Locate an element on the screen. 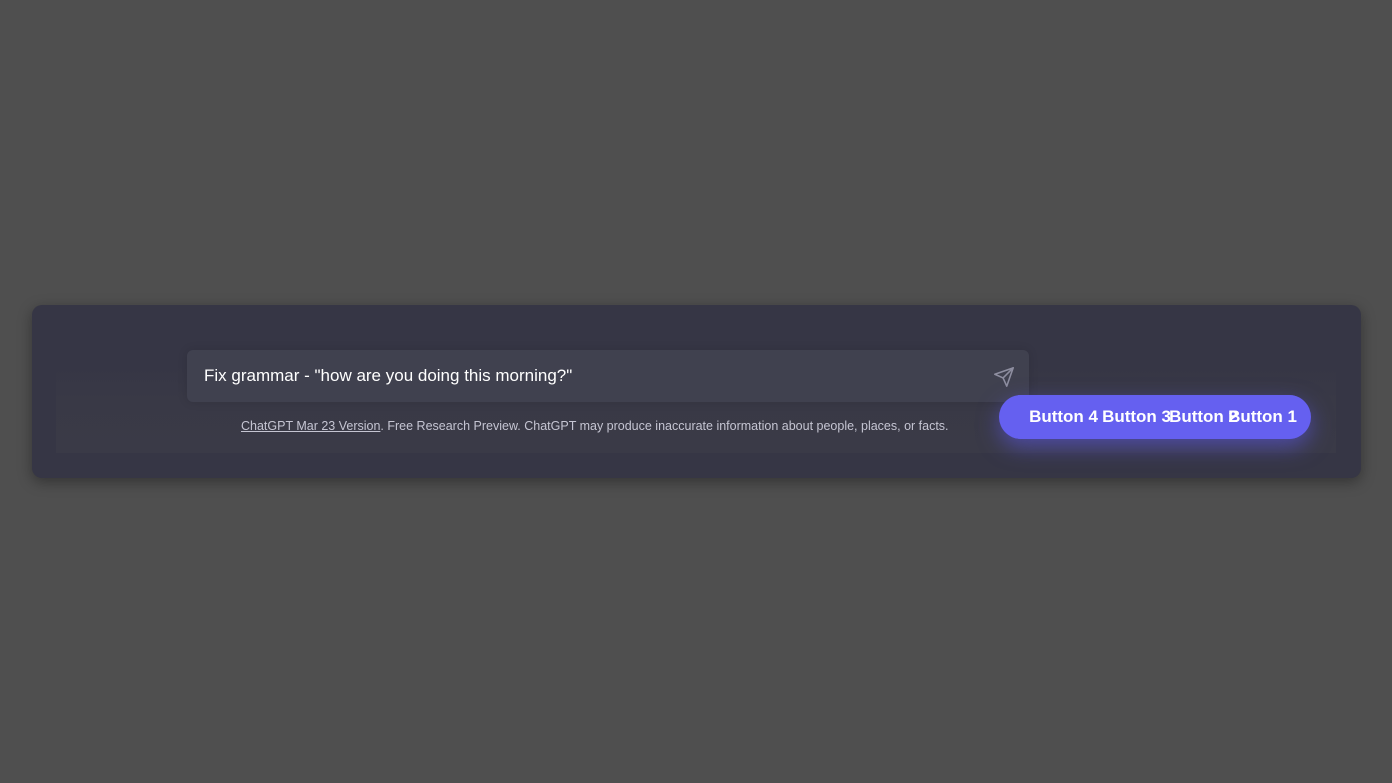 The width and height of the screenshot is (1392, 783). button-3: Button 3 is located at coordinates (1136, 417).